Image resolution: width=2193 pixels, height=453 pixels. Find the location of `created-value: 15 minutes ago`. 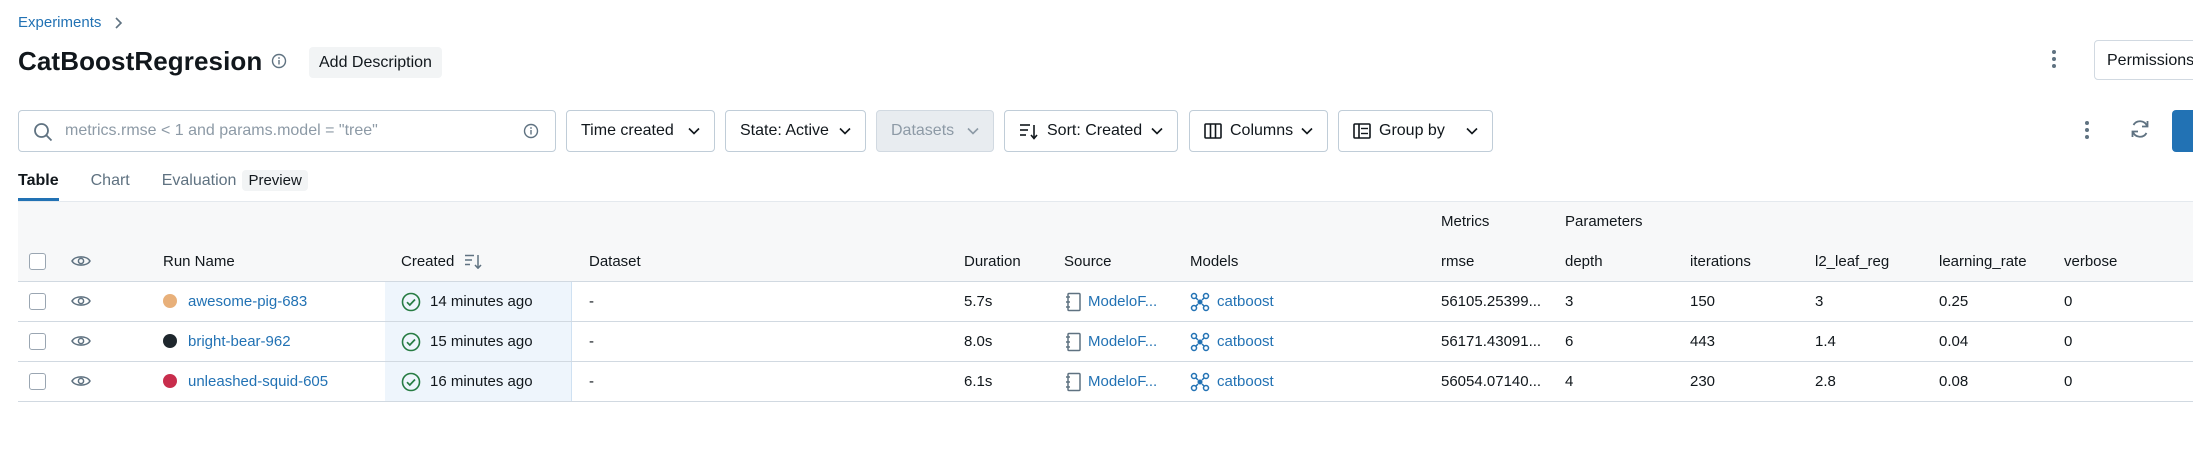

created-value: 15 minutes ago is located at coordinates (481, 341).